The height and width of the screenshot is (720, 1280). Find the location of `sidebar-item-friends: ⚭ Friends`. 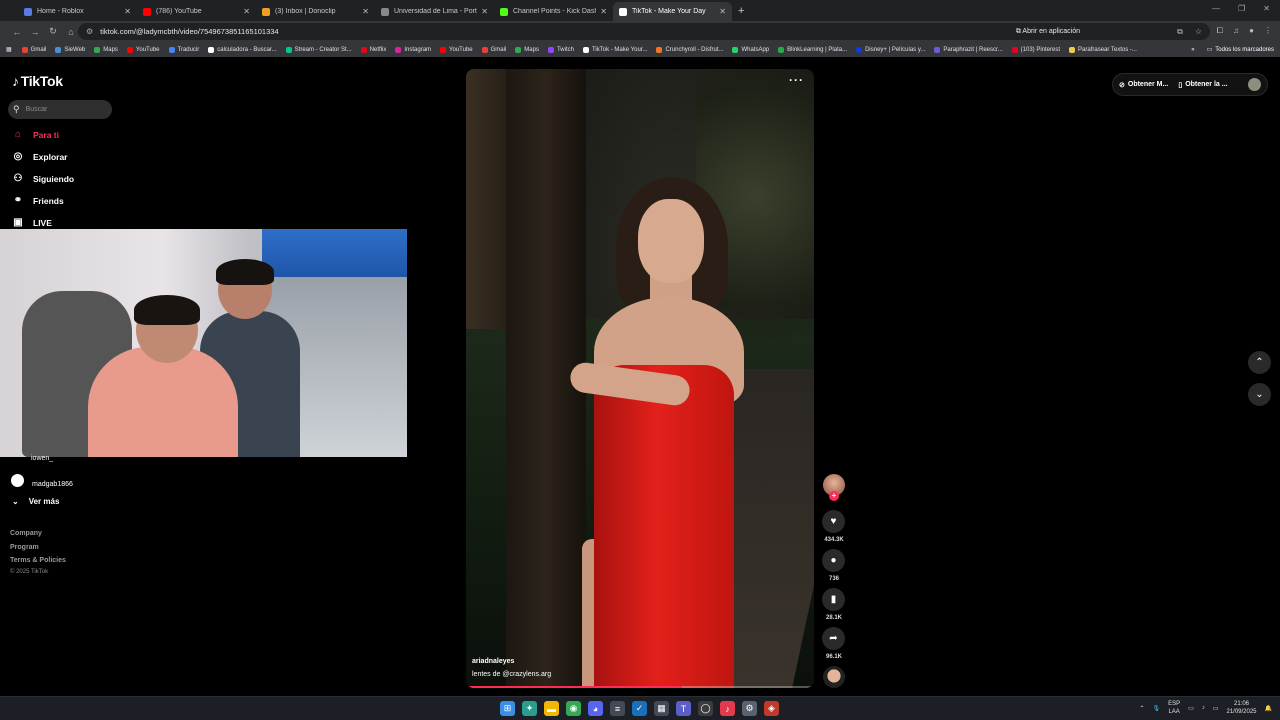

sidebar-item-friends: ⚭ Friends is located at coordinates (37, 200).